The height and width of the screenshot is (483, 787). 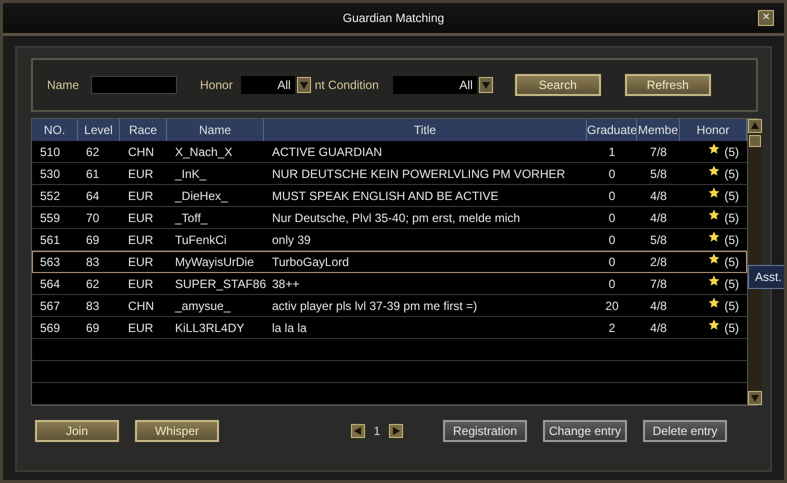 I want to click on table-row: 552 64 EUR _DieHex_ MUST SPEAK ENGLISH AND BE ACTIVE 0 4/8 (5), so click(x=389, y=196).